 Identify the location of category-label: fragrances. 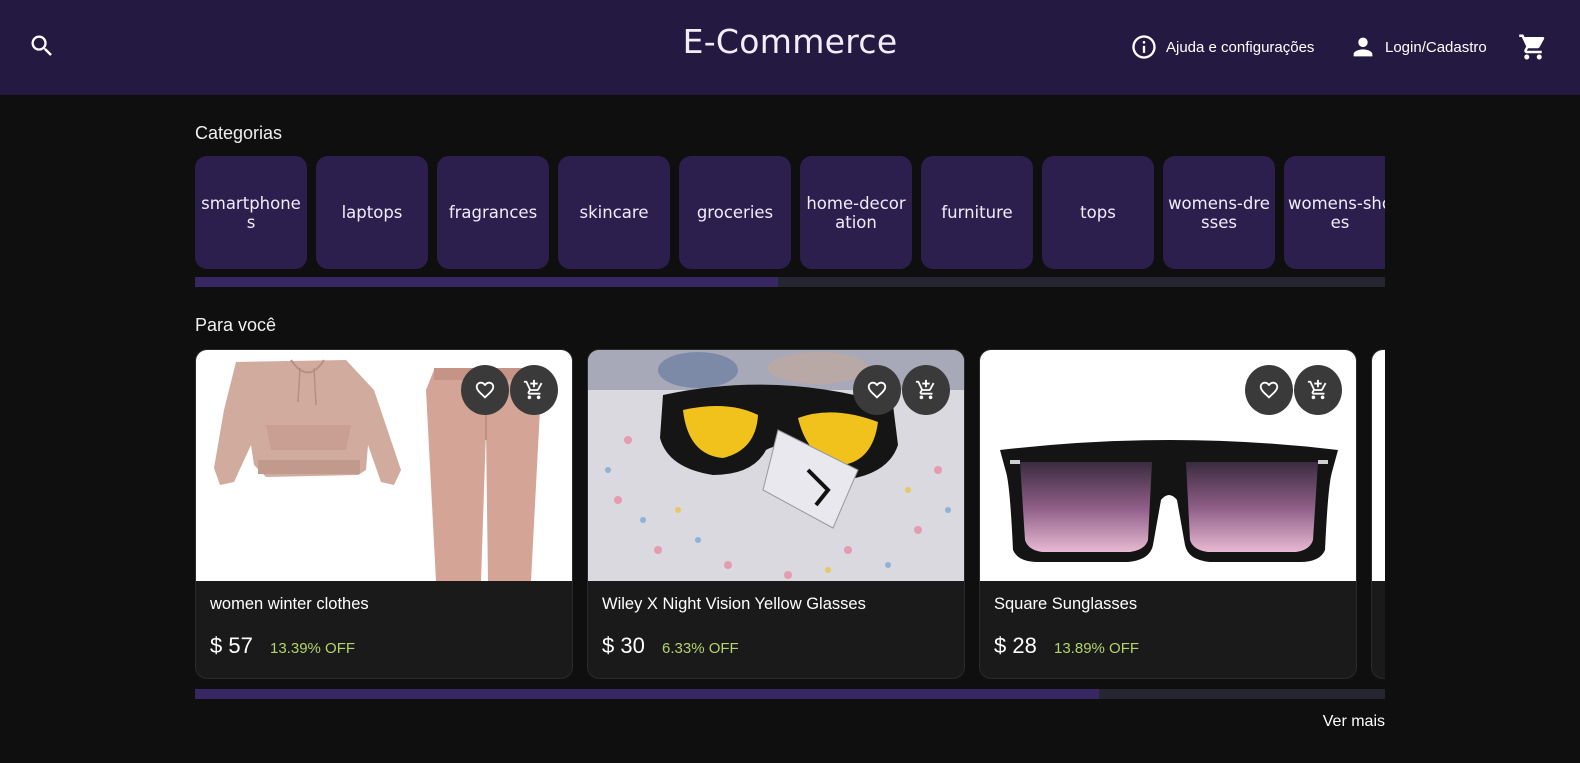
(493, 212).